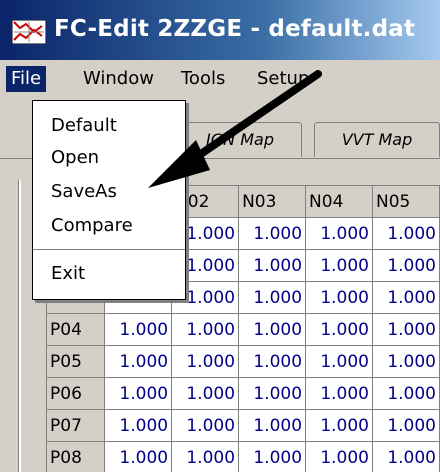 Image resolution: width=440 pixels, height=472 pixels. I want to click on row-header: P05, so click(75, 361).